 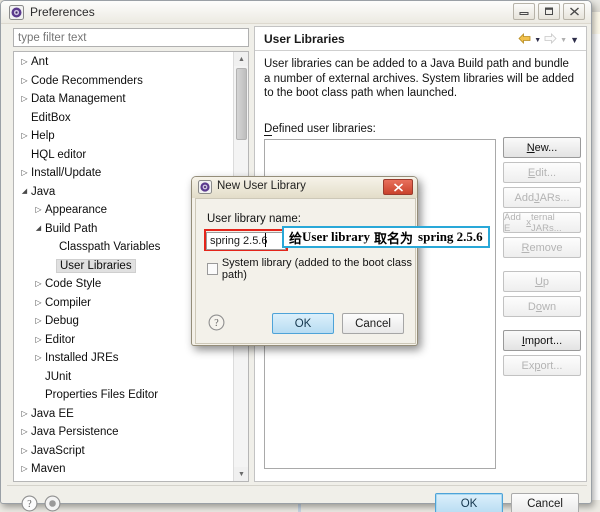 What do you see at coordinates (52, 413) in the screenshot?
I see `tree-item-label: Java EE` at bounding box center [52, 413].